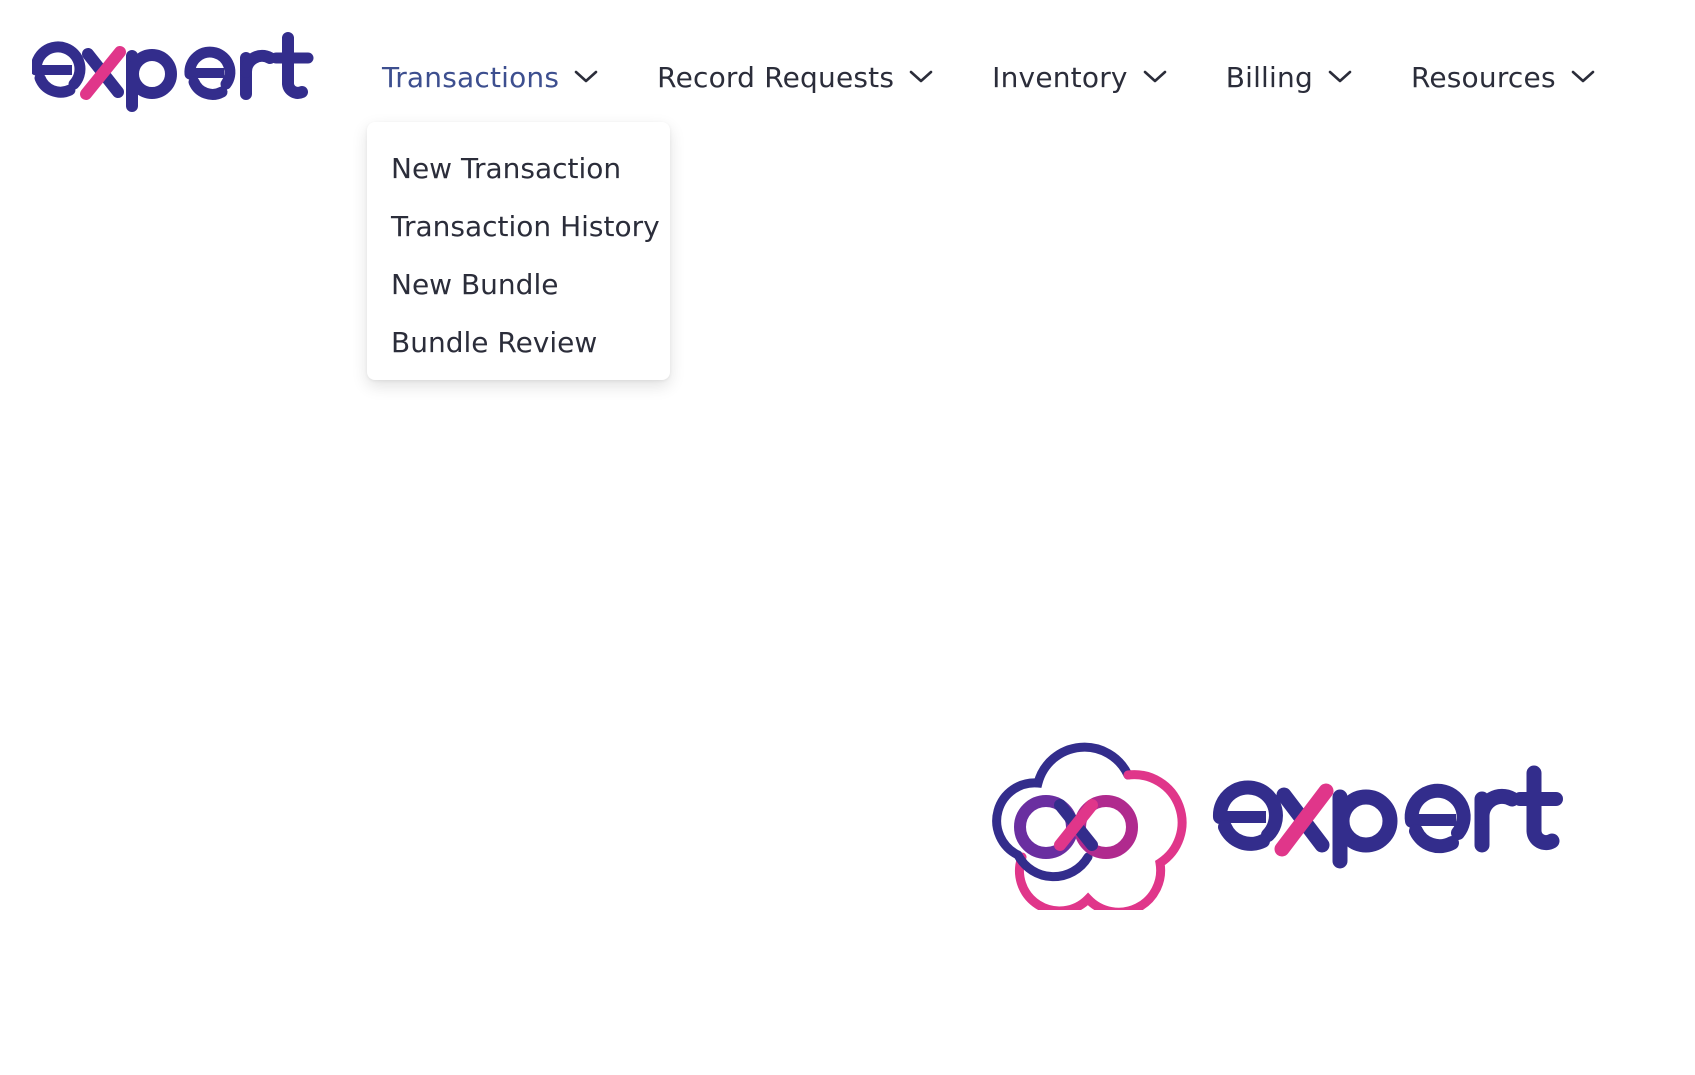  What do you see at coordinates (1483, 77) in the screenshot?
I see `nav-item-label: Resources` at bounding box center [1483, 77].